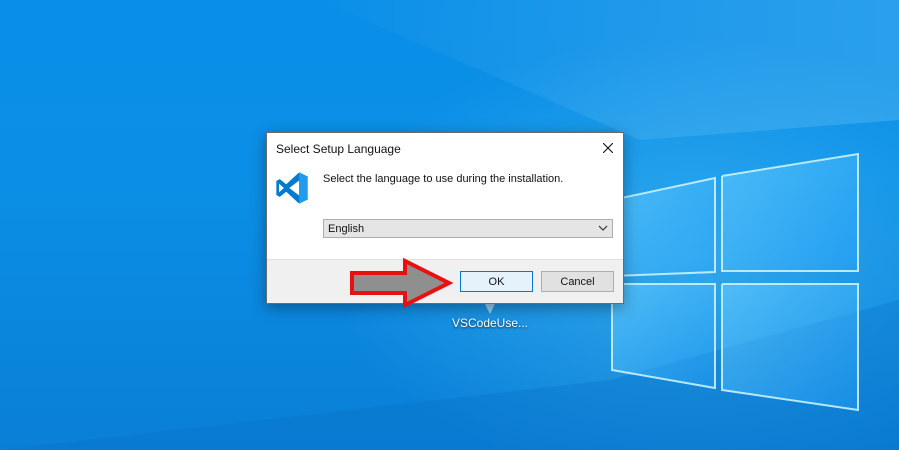  I want to click on chevron-down-icon, so click(603, 228).